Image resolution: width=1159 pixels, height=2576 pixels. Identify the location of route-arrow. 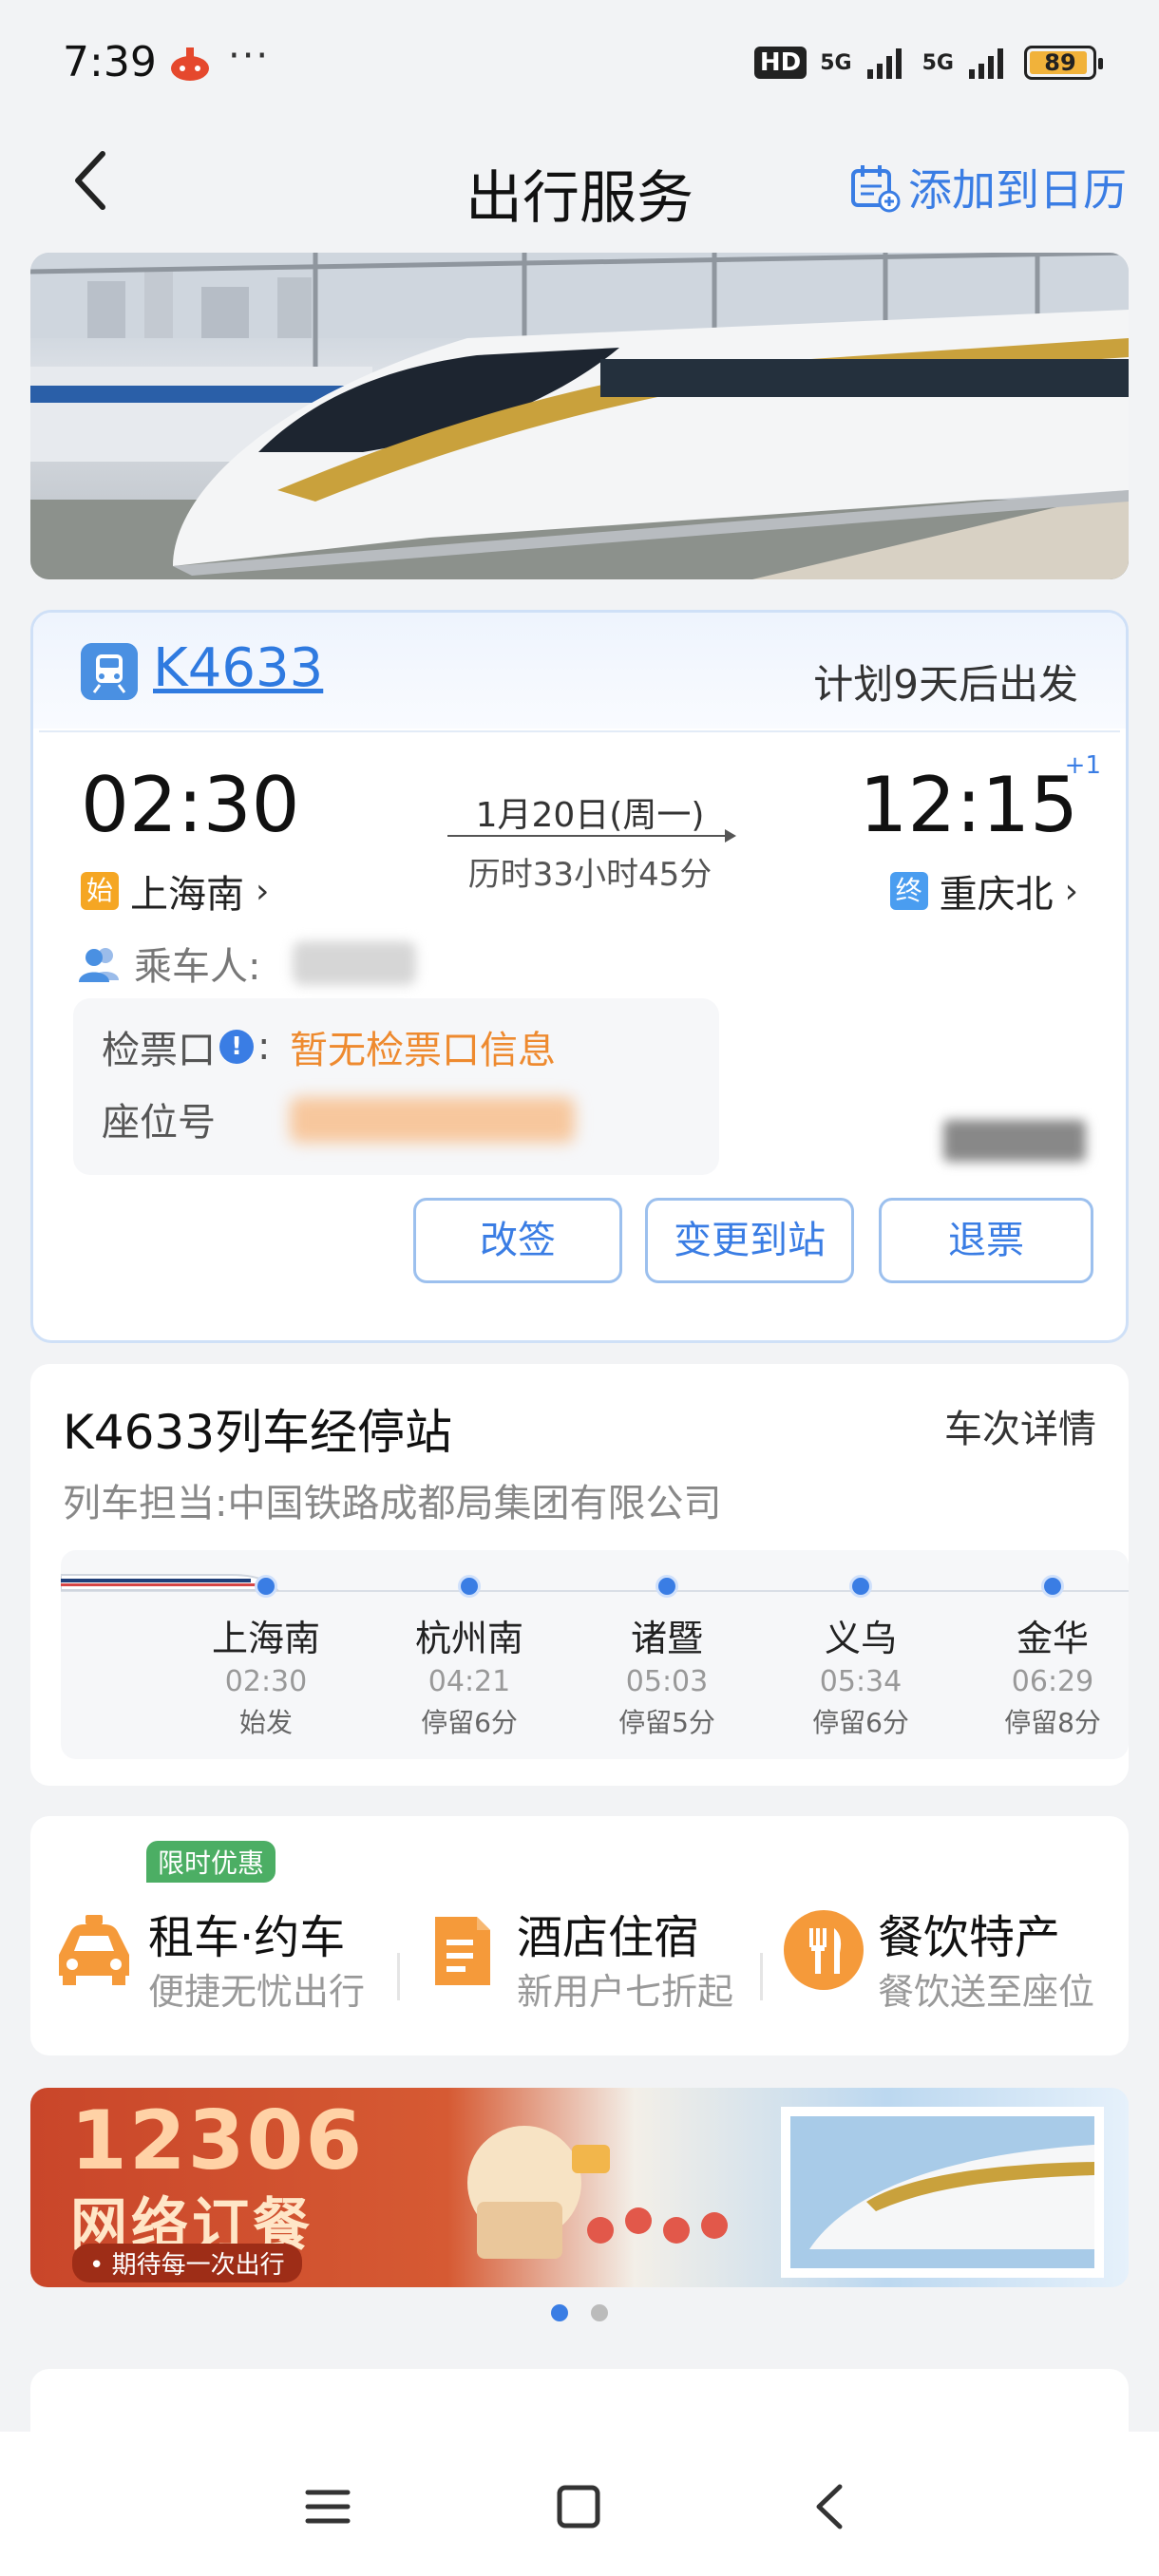
(589, 836).